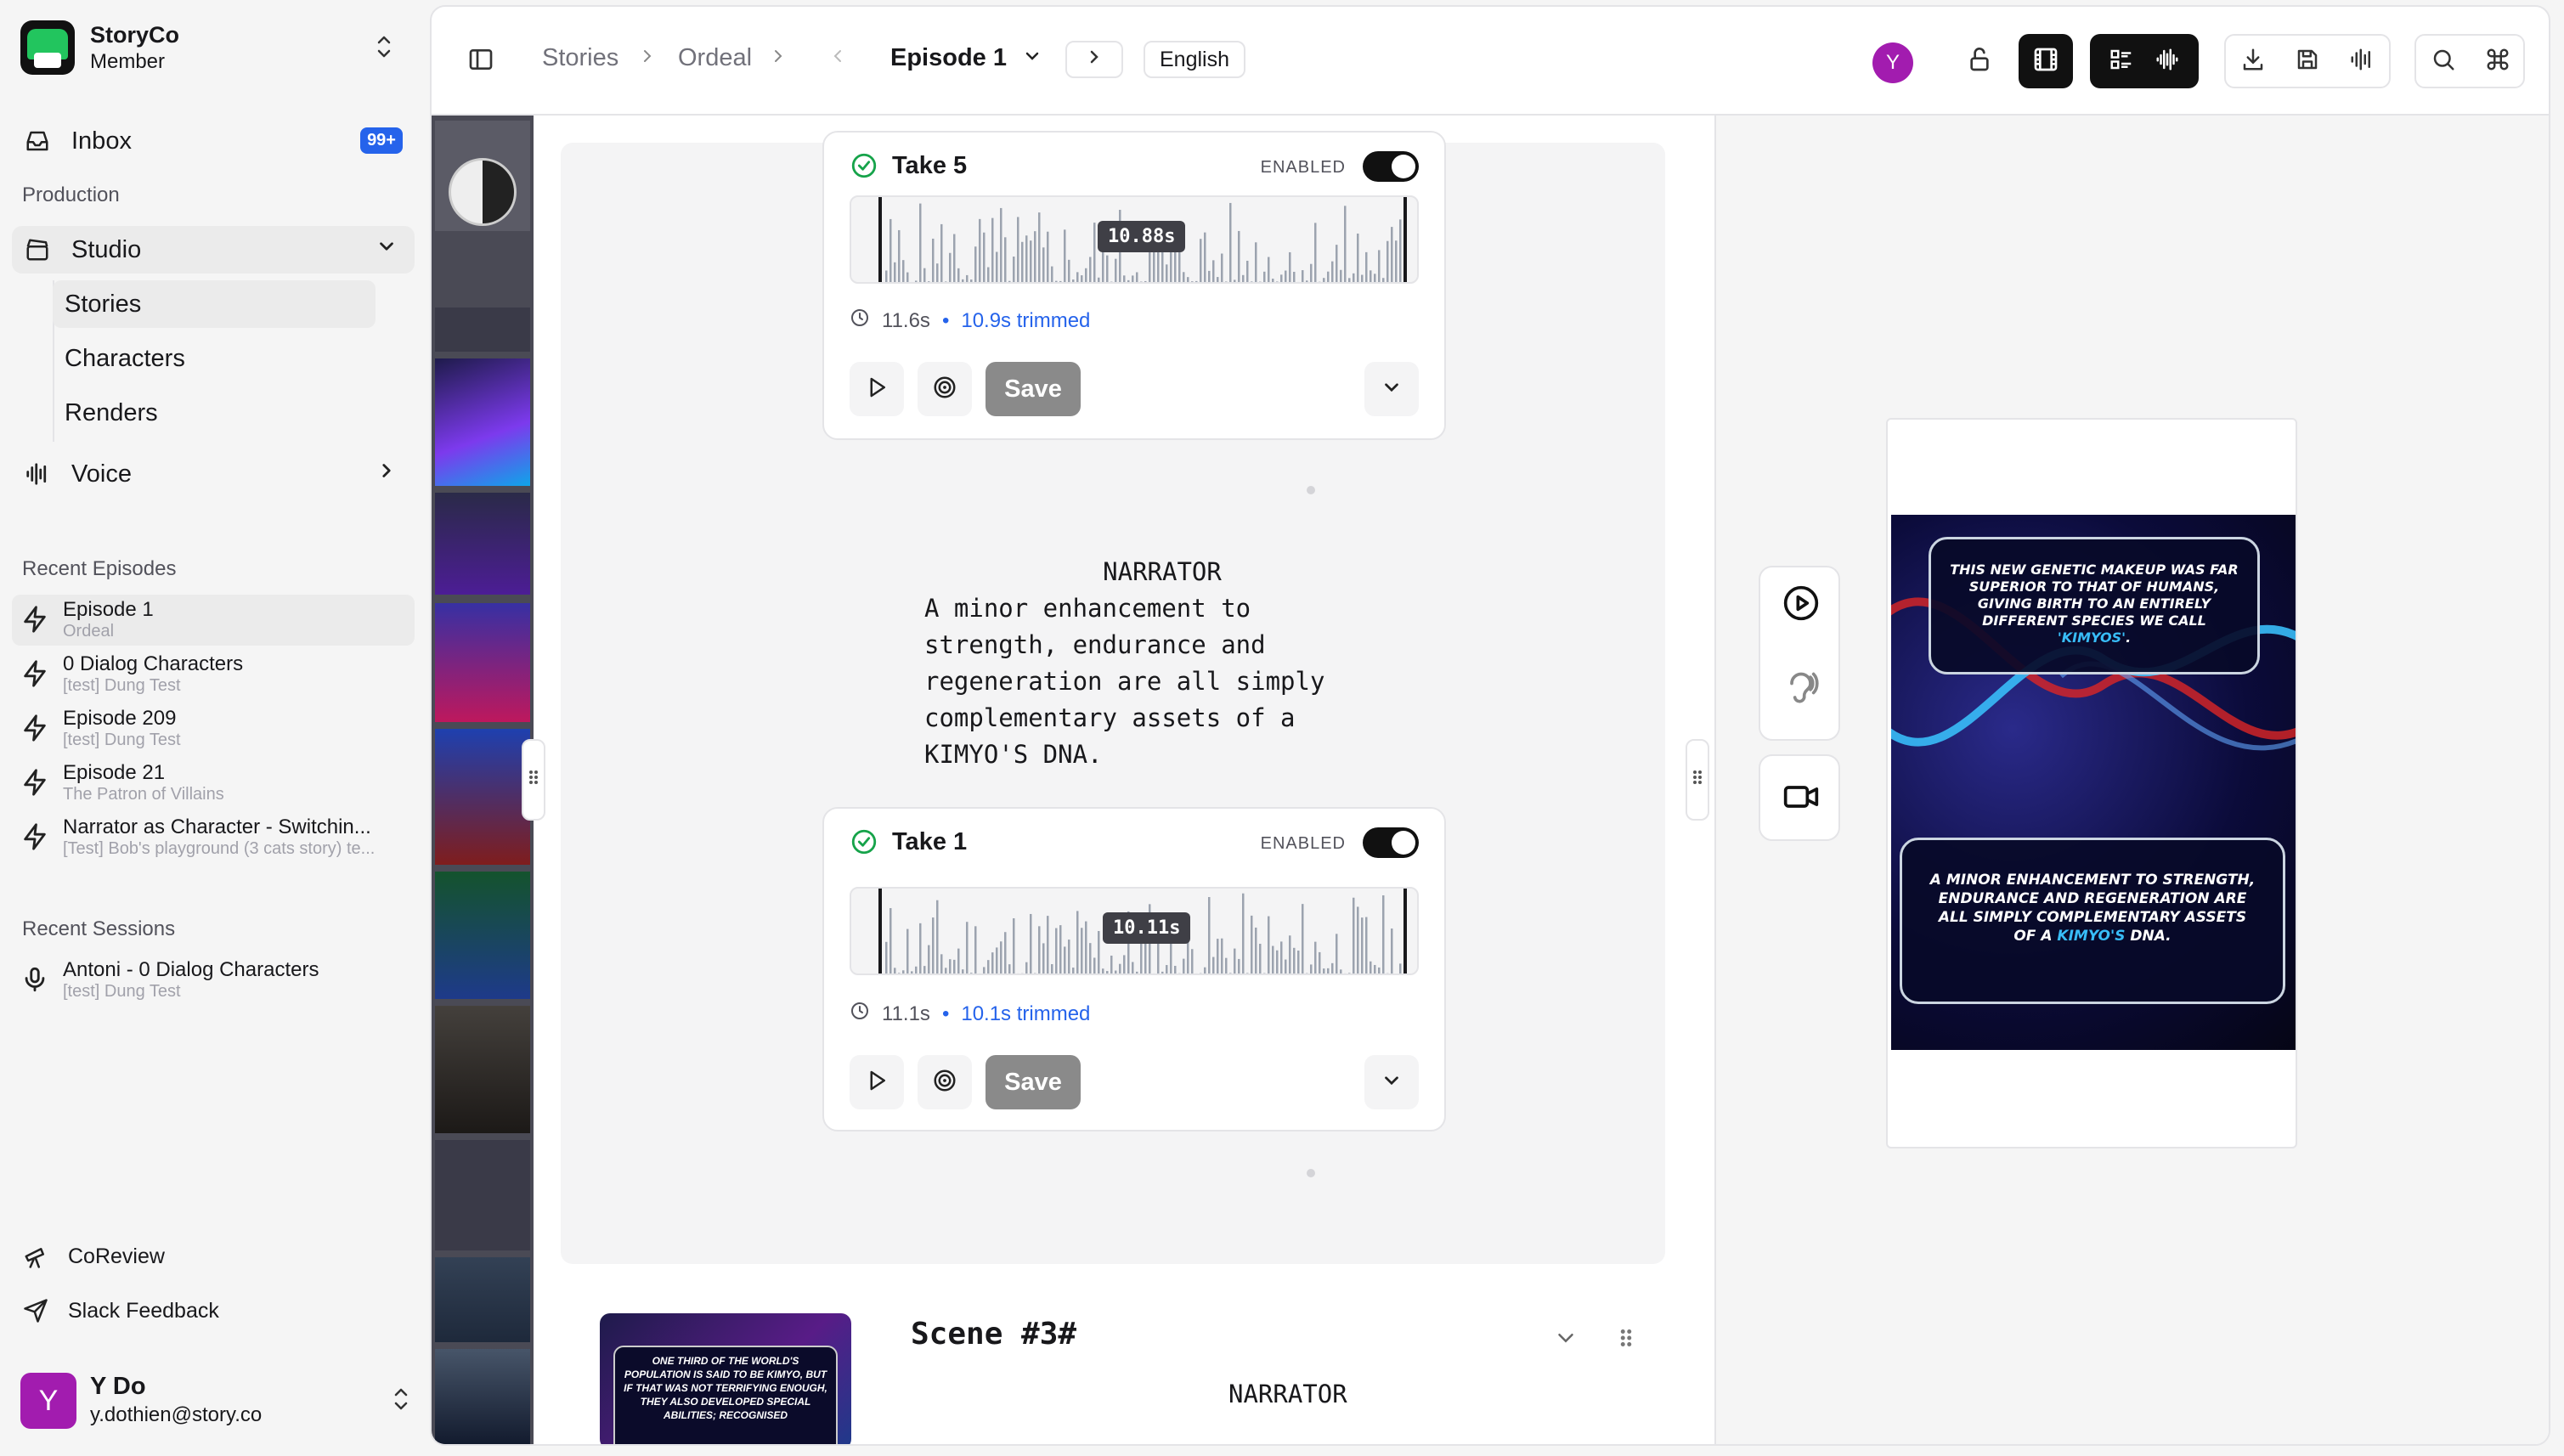 This screenshot has height=1456, width=2564. What do you see at coordinates (71, 194) in the screenshot?
I see `production-section-label: Production` at bounding box center [71, 194].